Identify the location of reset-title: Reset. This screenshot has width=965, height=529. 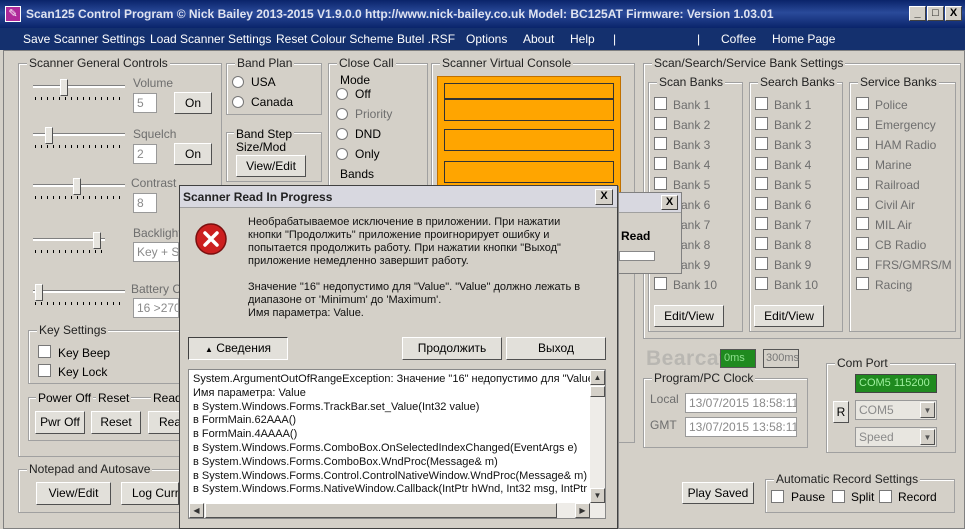
(114, 398).